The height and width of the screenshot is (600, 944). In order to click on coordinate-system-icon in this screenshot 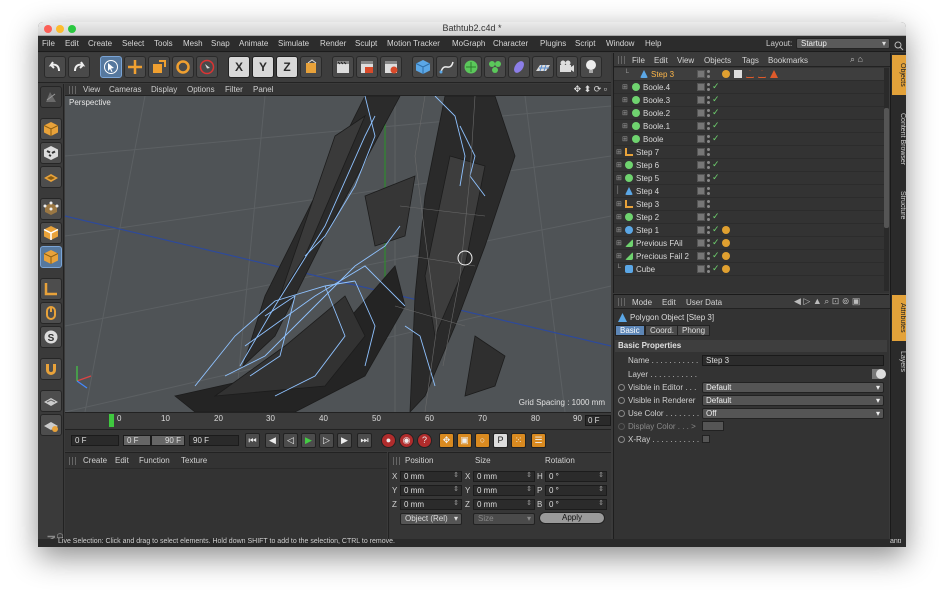, I will do `click(311, 67)`.